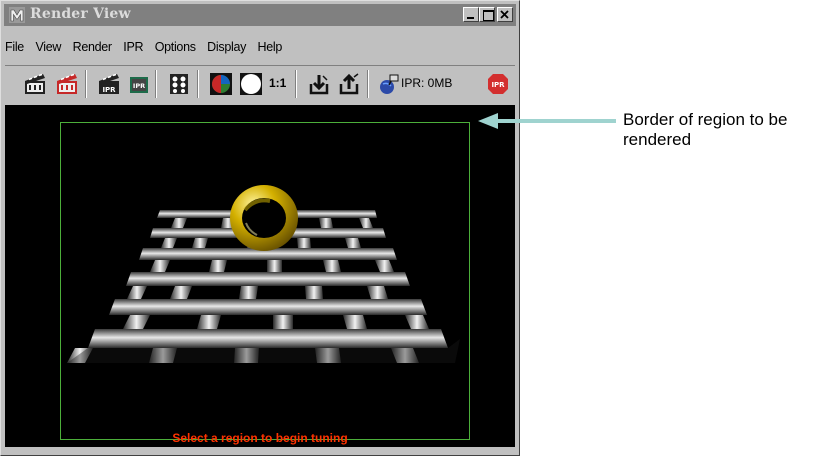  Describe the element at coordinates (80, 14) in the screenshot. I see `window-title: Render View` at that location.